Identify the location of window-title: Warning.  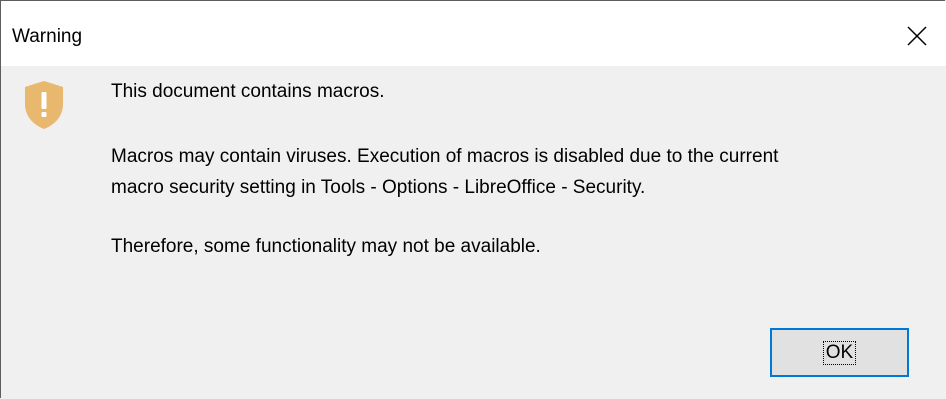
(47, 36).